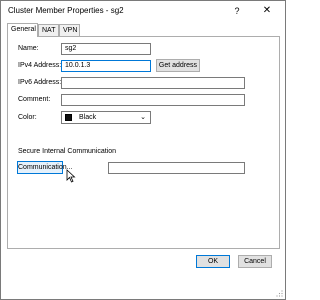  Describe the element at coordinates (27, 117) in the screenshot. I see `color-label: Color:` at that location.